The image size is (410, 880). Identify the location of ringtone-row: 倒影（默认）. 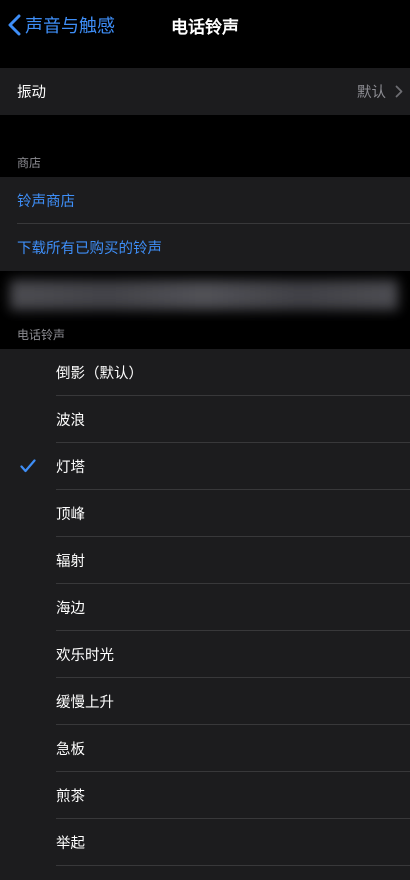
(205, 372).